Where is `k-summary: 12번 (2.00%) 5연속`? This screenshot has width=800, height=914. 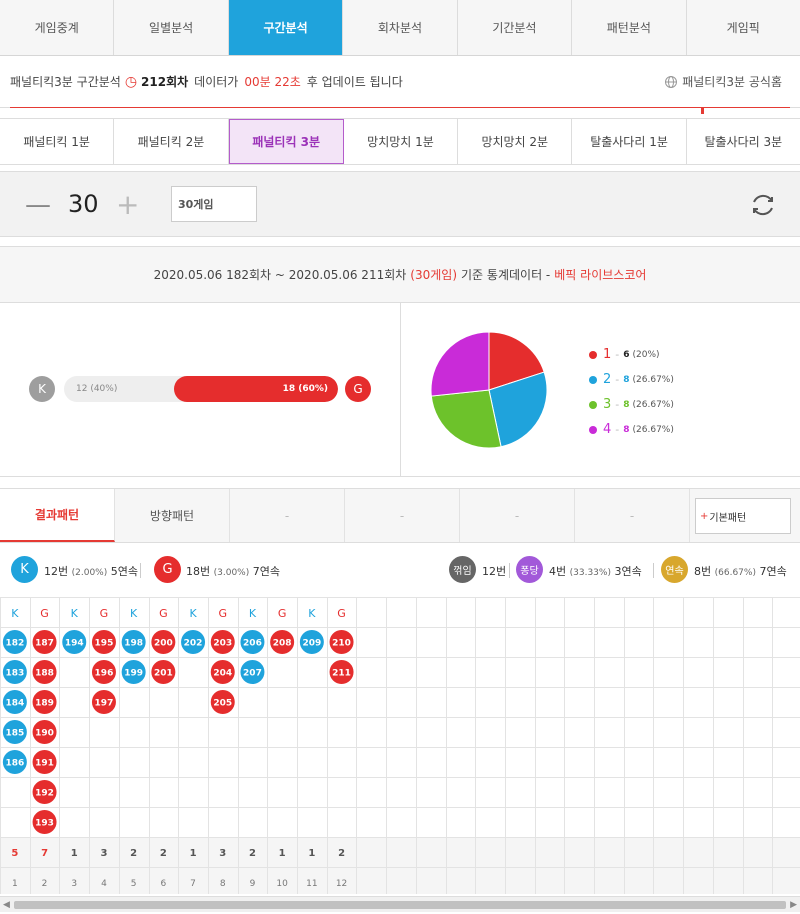 k-summary: 12번 (2.00%) 5연속 is located at coordinates (91, 571).